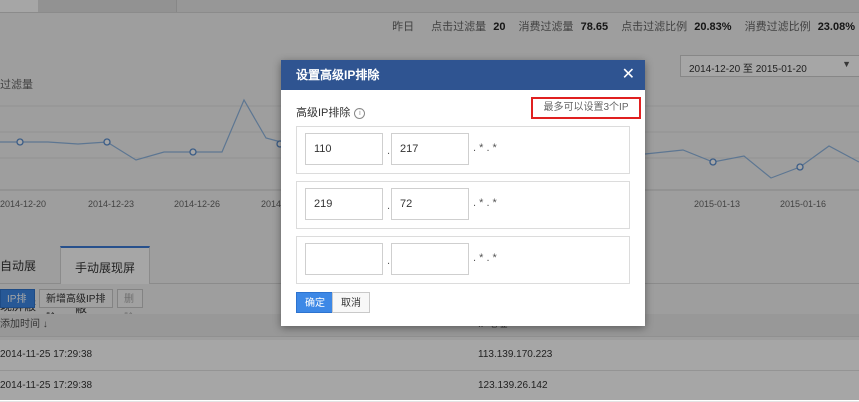 The image size is (859, 402). I want to click on section-label: 高级IP排除 i, so click(331, 112).